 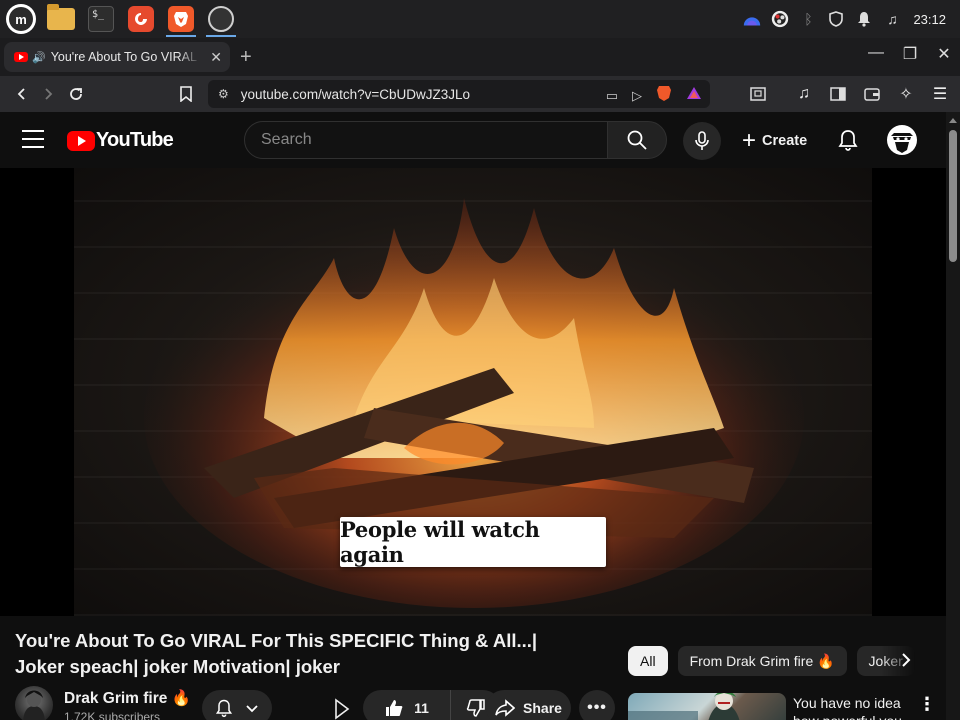 I want to click on obs-tray-icon, so click(x=780, y=19).